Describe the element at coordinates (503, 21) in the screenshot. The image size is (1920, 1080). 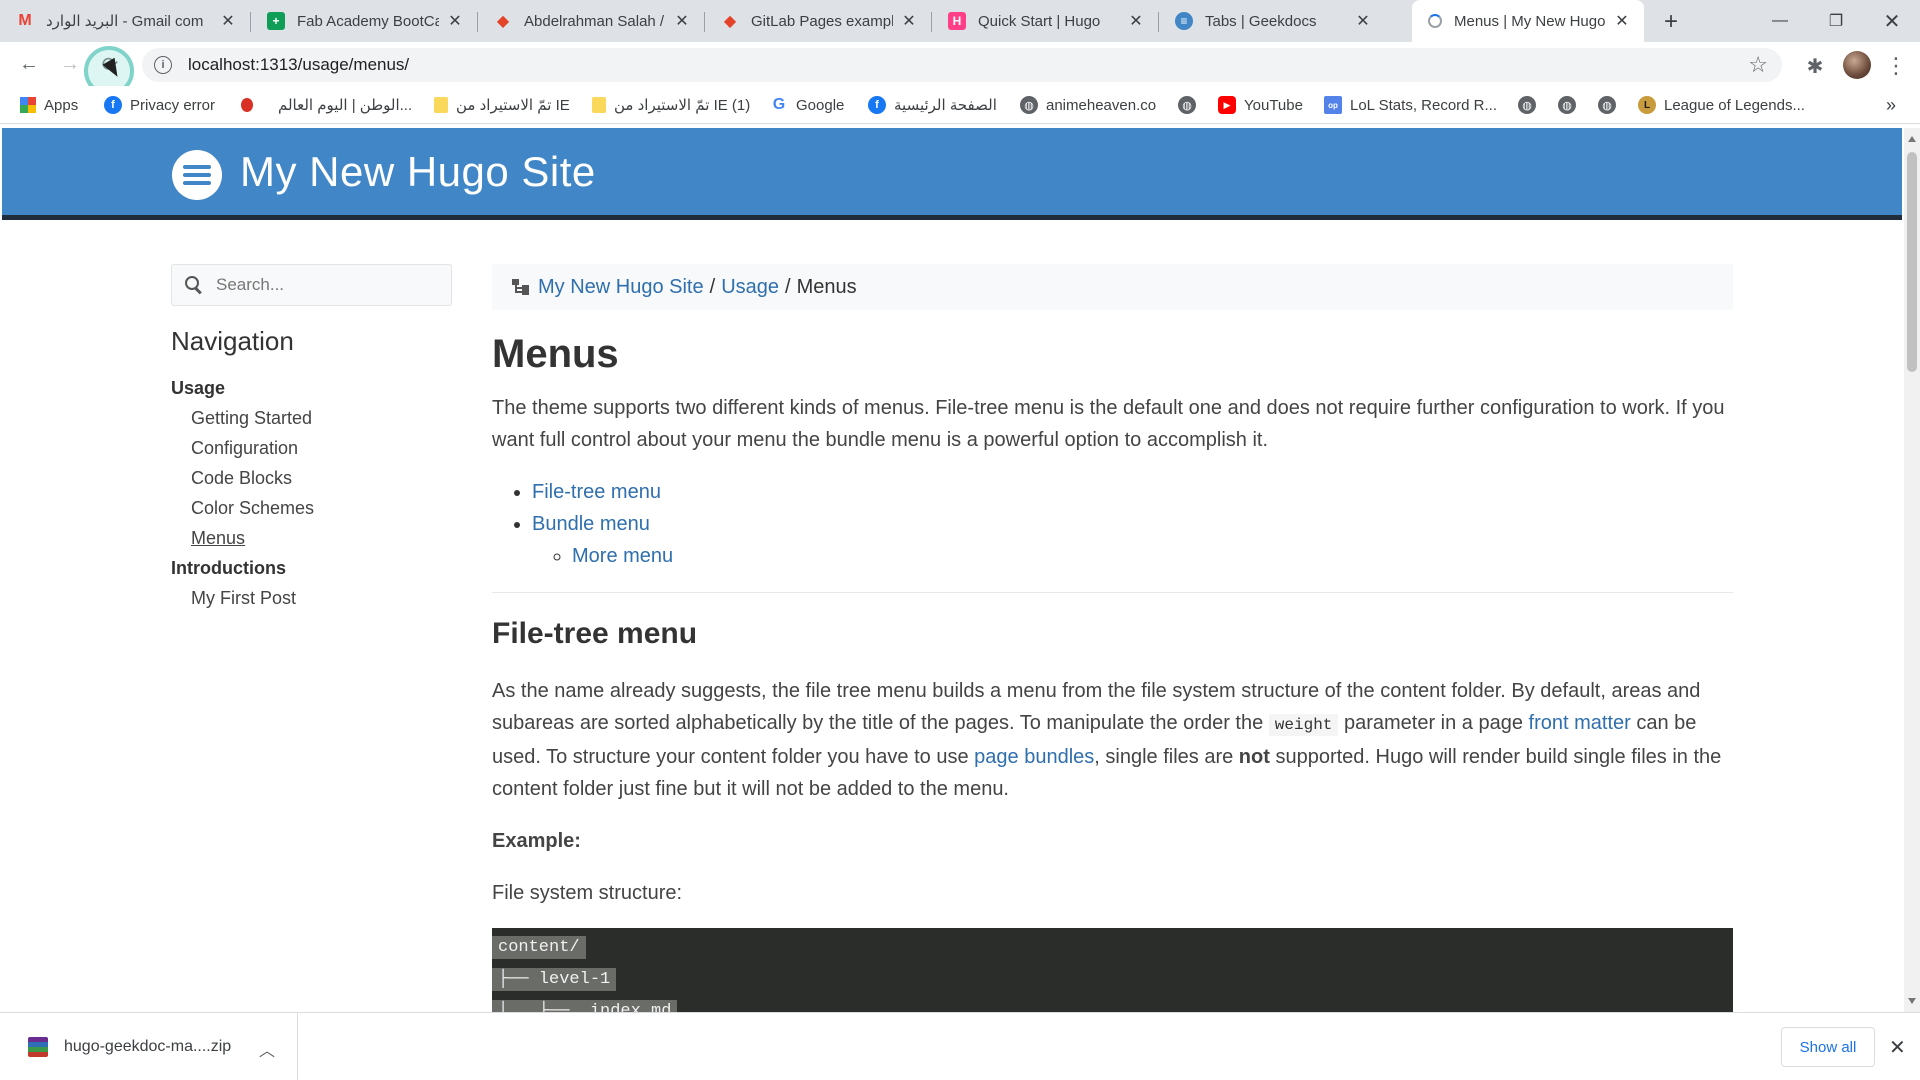
I see `gitlab-icon: ◆` at that location.